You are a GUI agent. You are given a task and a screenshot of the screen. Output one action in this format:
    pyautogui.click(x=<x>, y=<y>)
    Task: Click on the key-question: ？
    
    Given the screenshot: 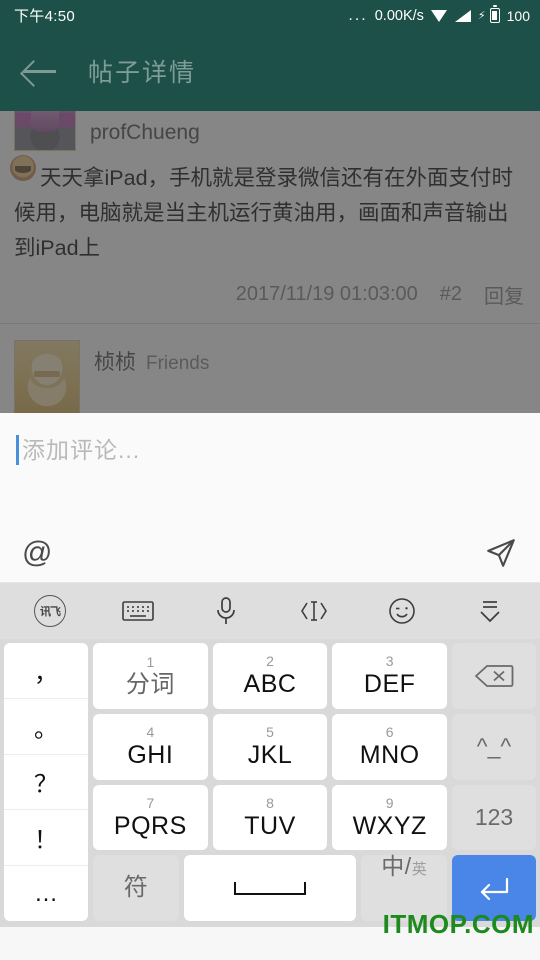 What is the action you would take?
    pyautogui.click(x=46, y=783)
    